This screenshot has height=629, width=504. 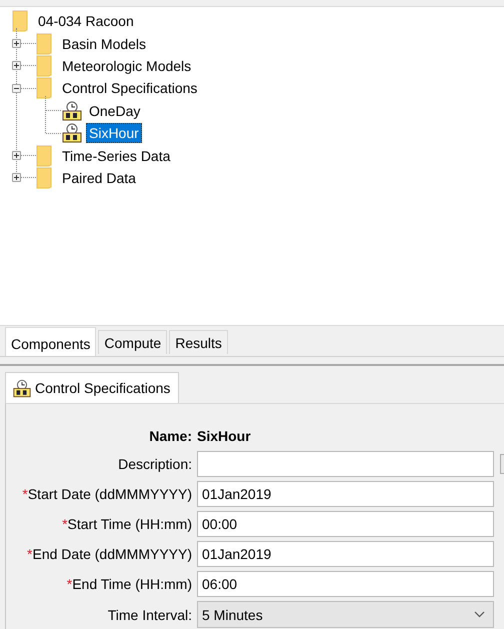 I want to click on field-label: Description:, so click(x=155, y=464).